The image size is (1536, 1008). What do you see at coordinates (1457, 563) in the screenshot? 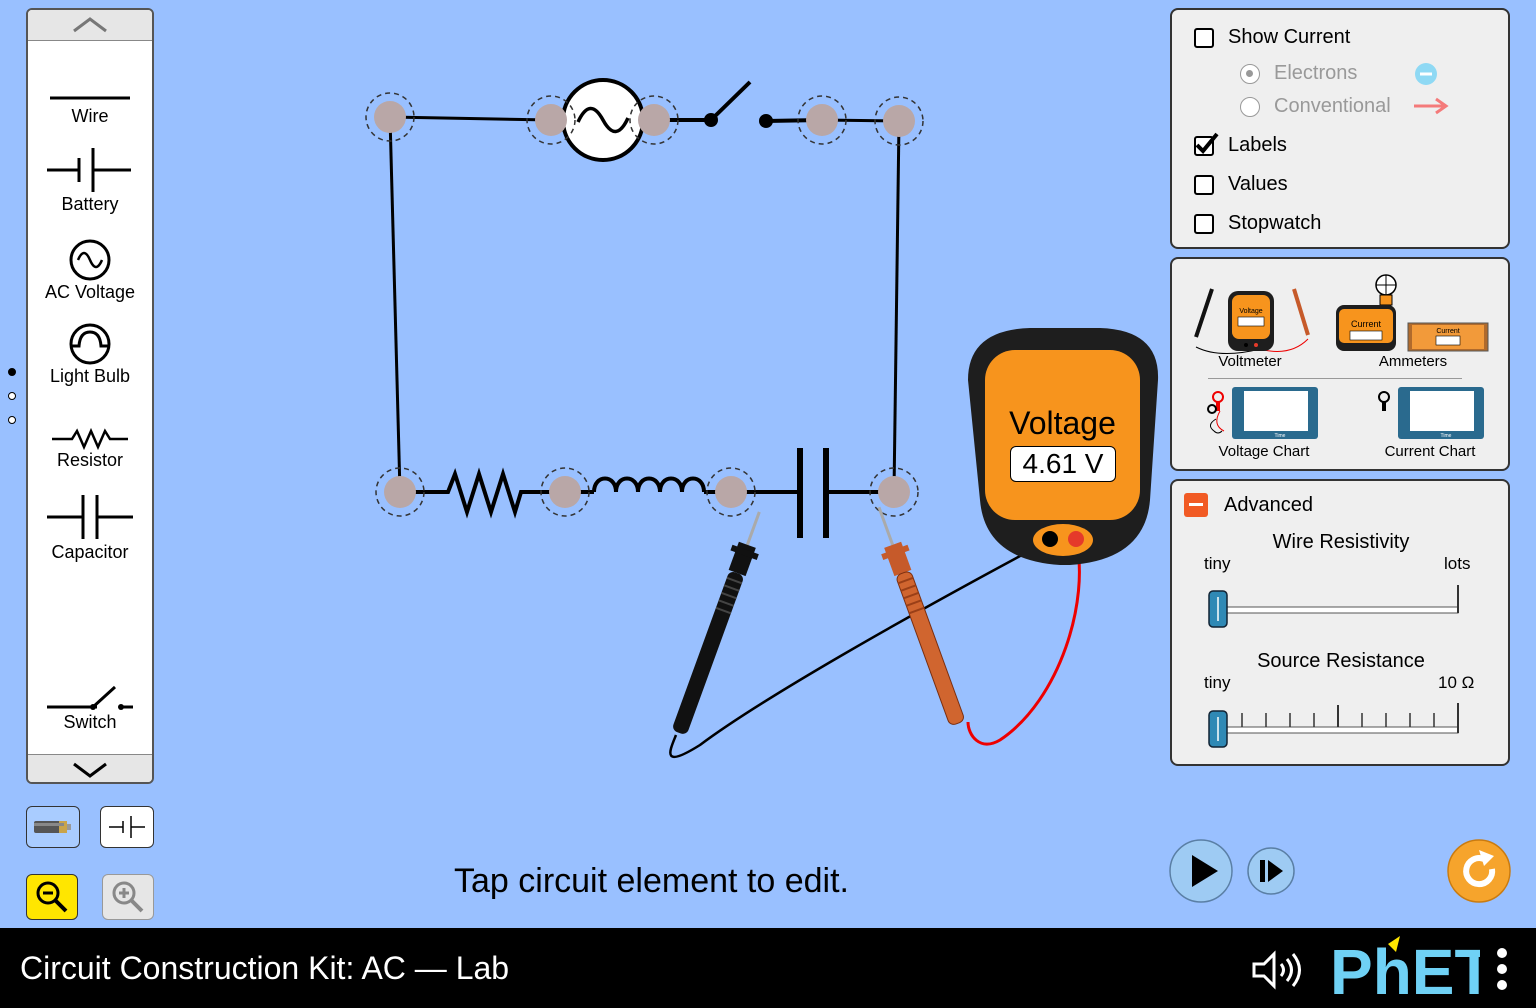
I see `wire-resistivity-max-label: lots` at bounding box center [1457, 563].